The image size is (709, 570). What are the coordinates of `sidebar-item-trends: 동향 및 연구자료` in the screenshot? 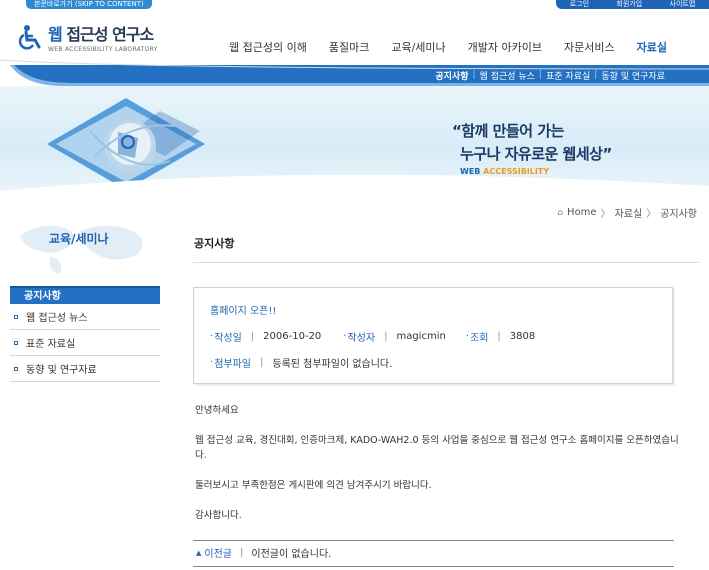 It's located at (85, 369).